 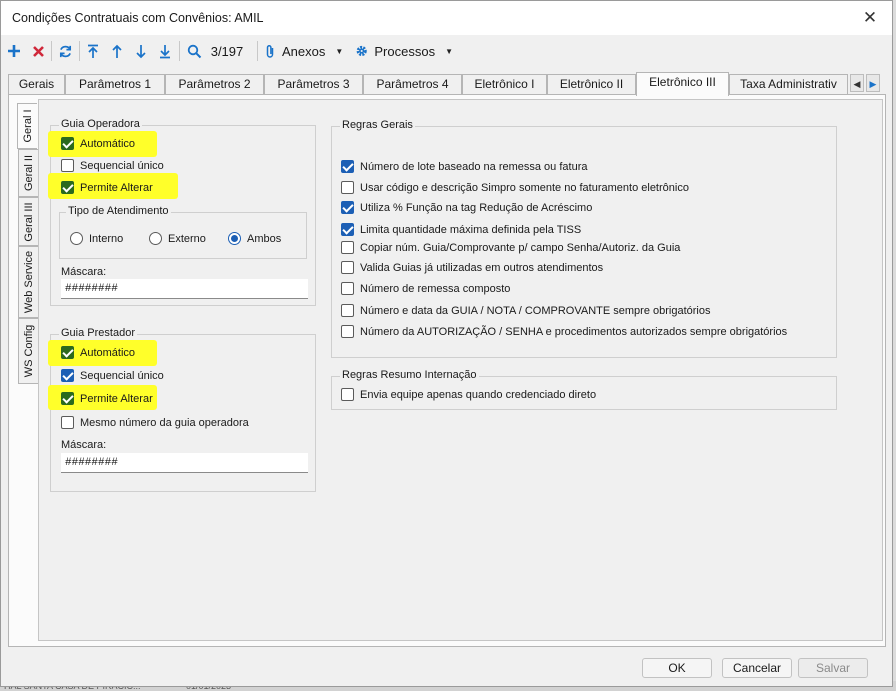 I want to click on vtab-ws-config: WS Config, so click(x=28, y=351).